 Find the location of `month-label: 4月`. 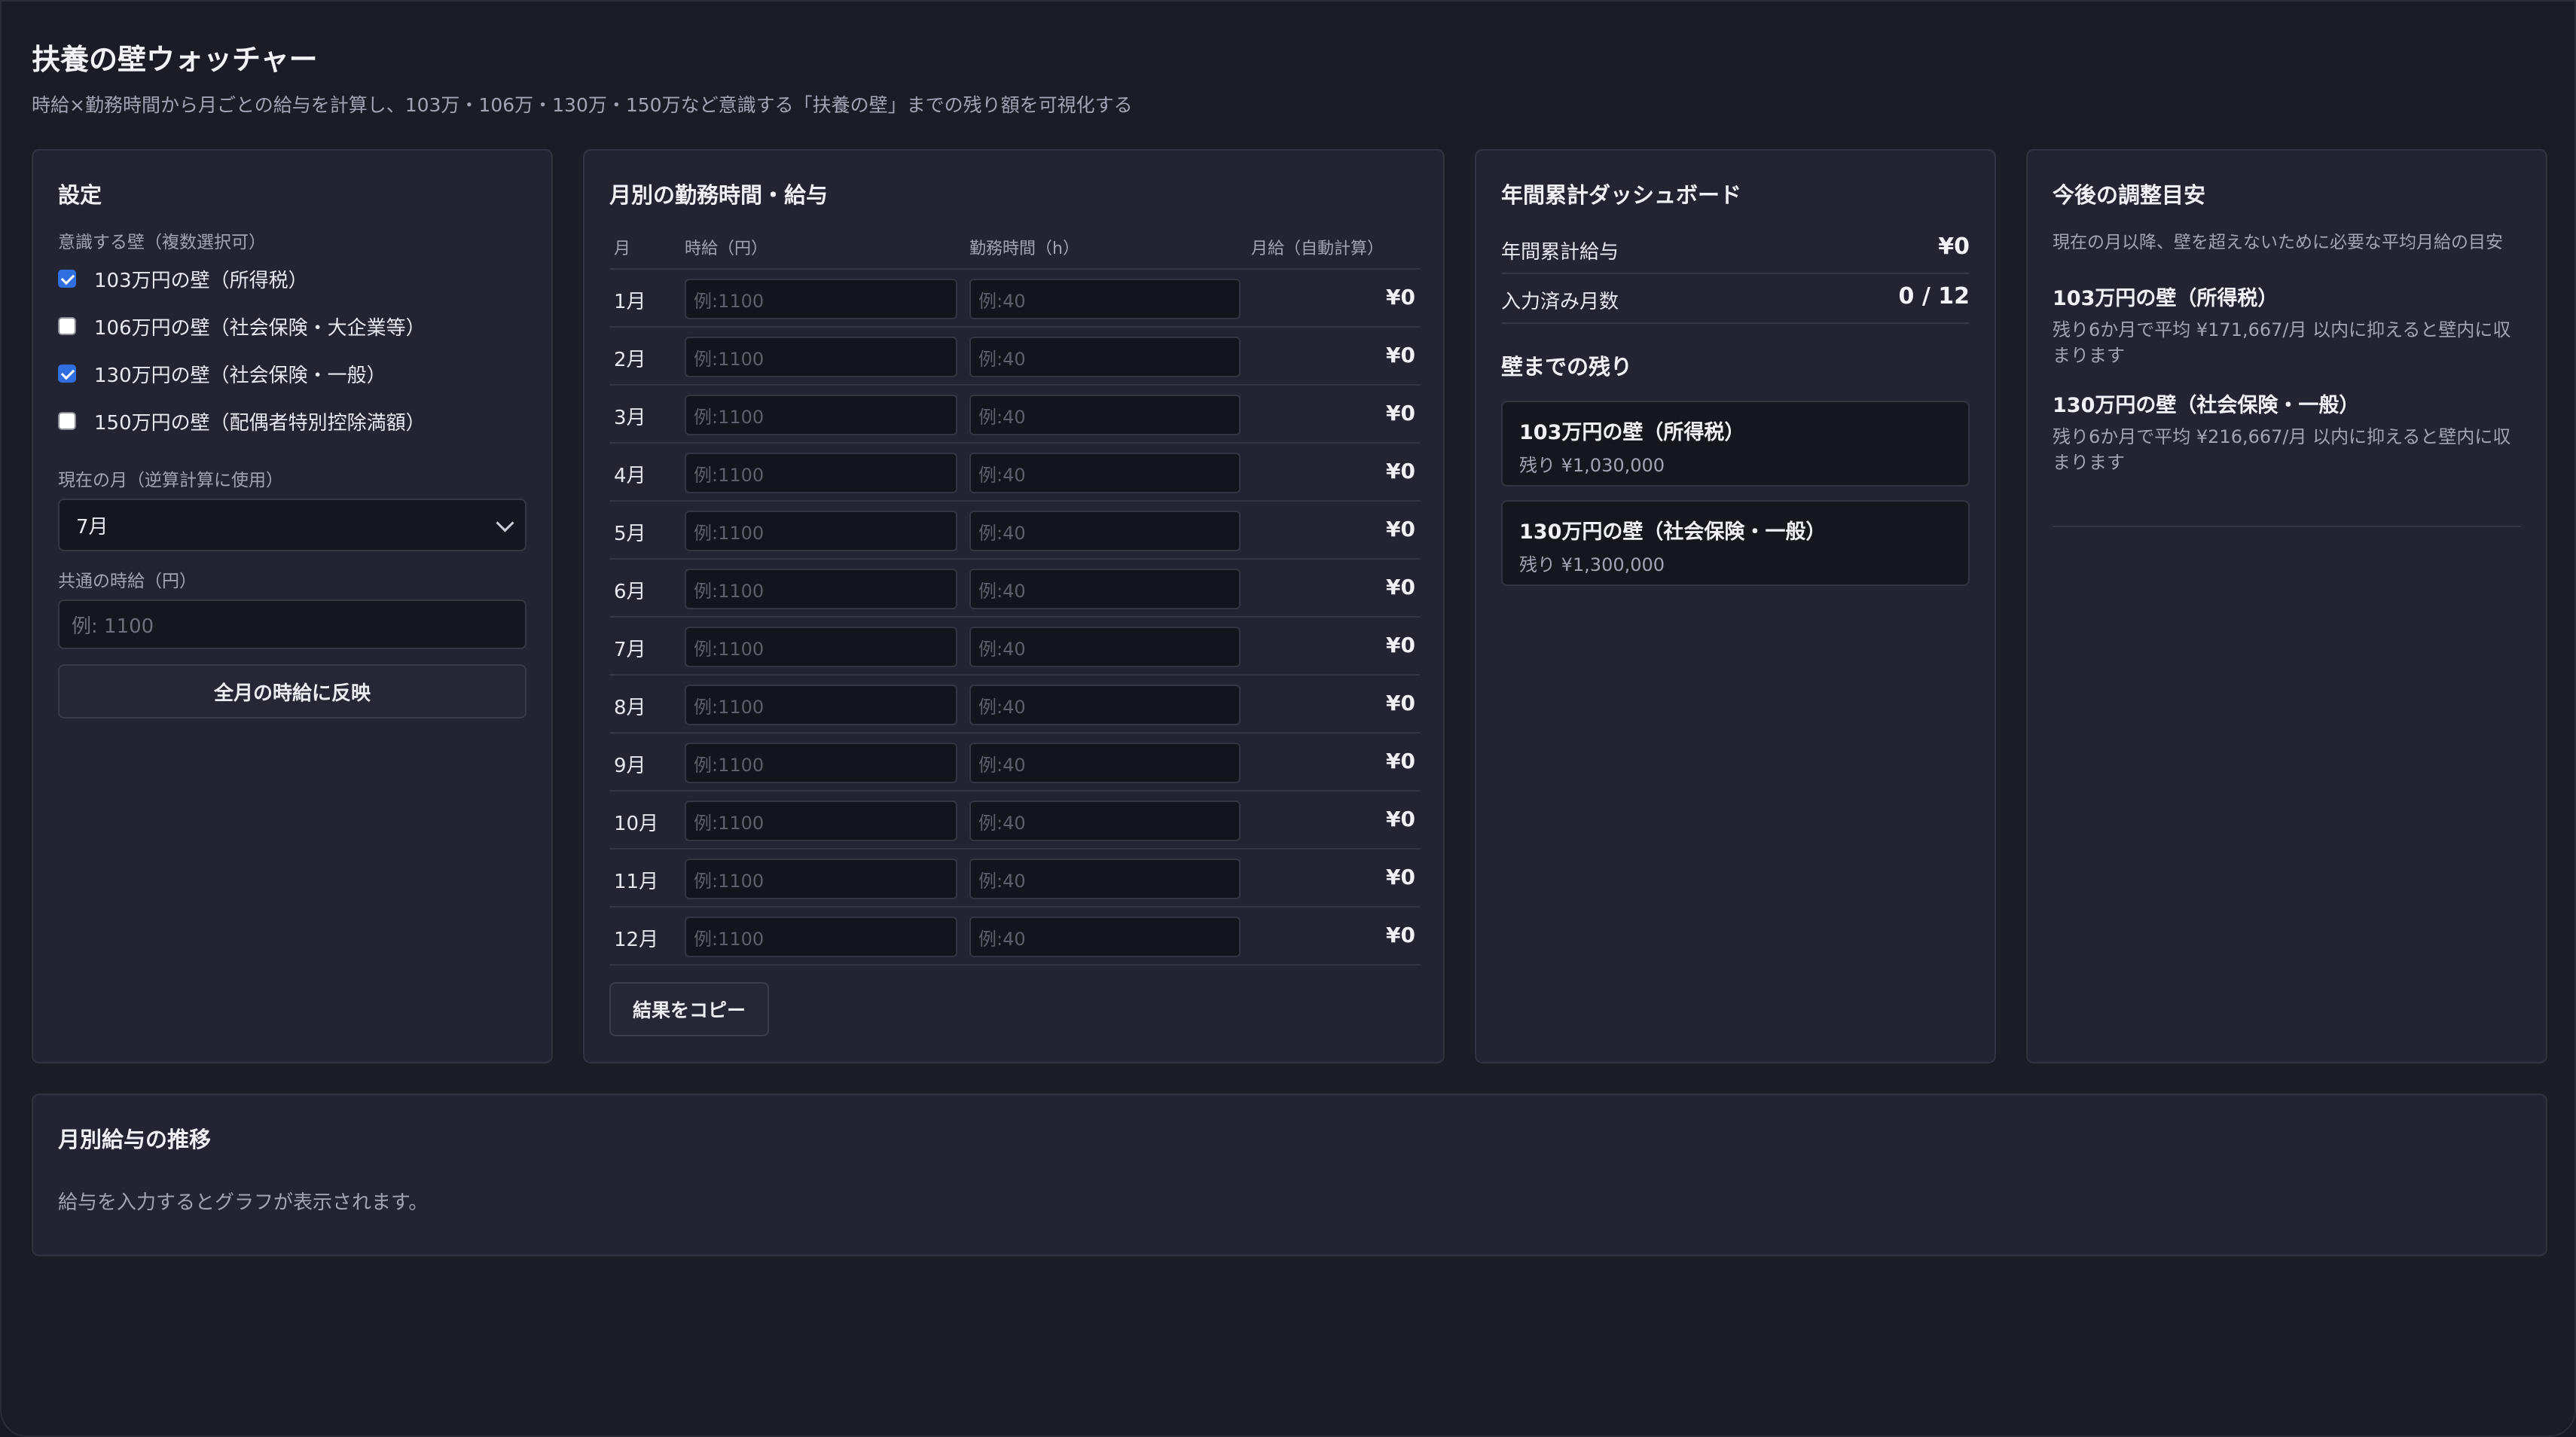

month-label: 4月 is located at coordinates (630, 476).